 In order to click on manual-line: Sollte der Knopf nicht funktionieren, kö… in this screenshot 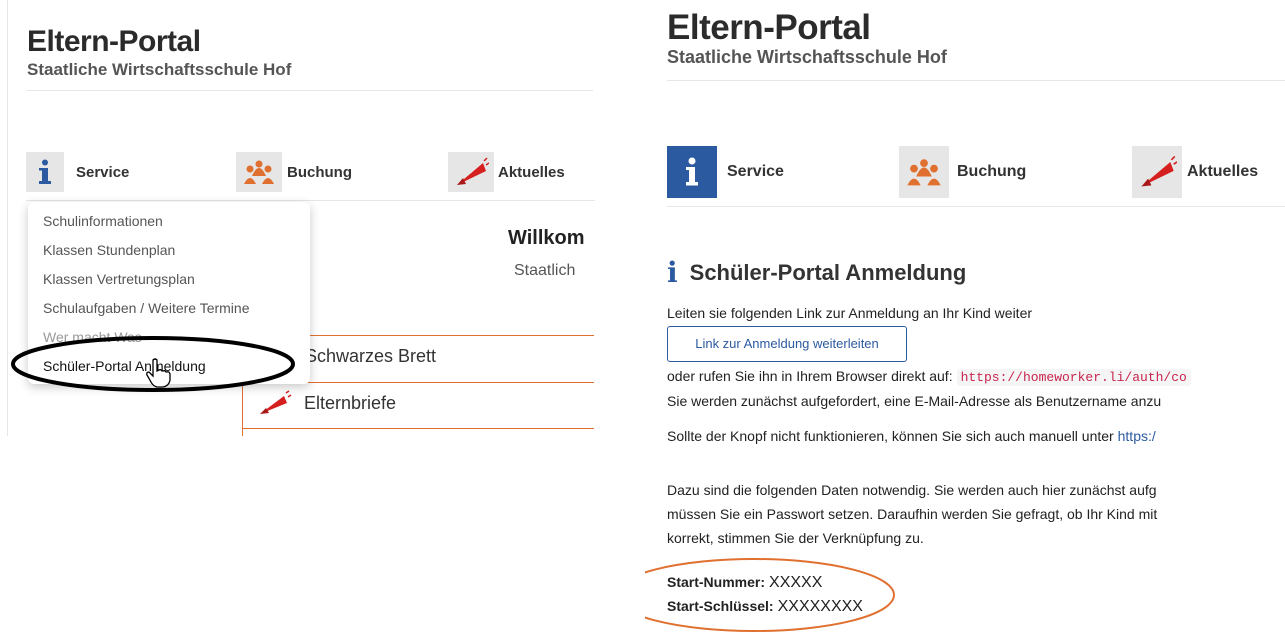, I will do `click(911, 436)`.